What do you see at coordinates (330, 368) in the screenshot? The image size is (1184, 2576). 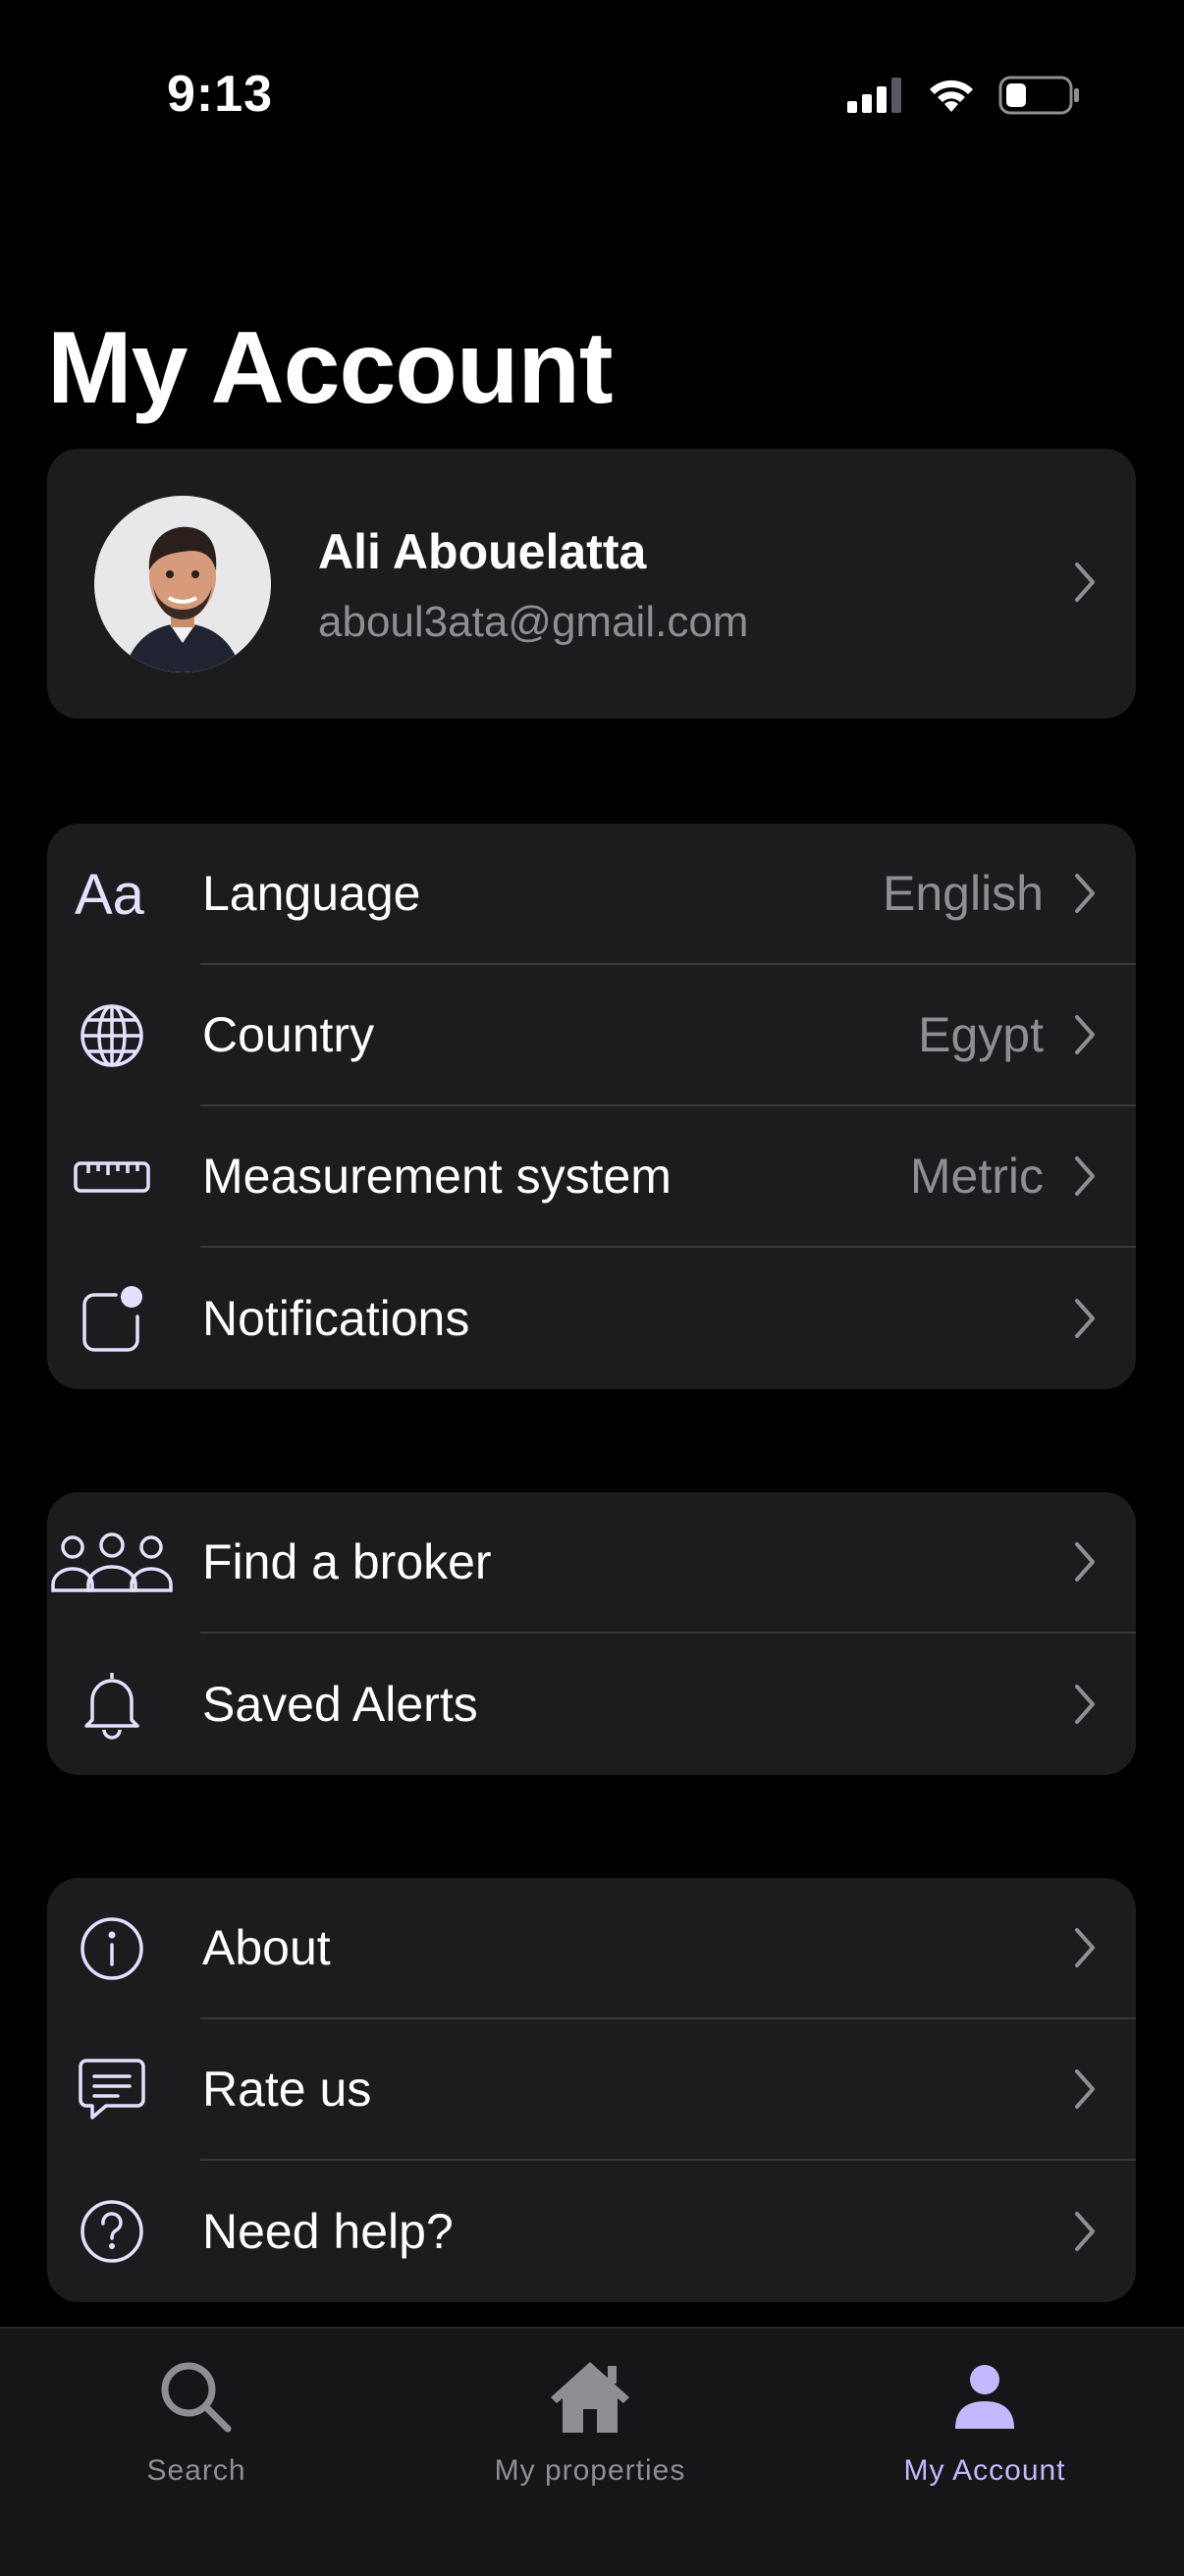 I see `page-title: My Account` at bounding box center [330, 368].